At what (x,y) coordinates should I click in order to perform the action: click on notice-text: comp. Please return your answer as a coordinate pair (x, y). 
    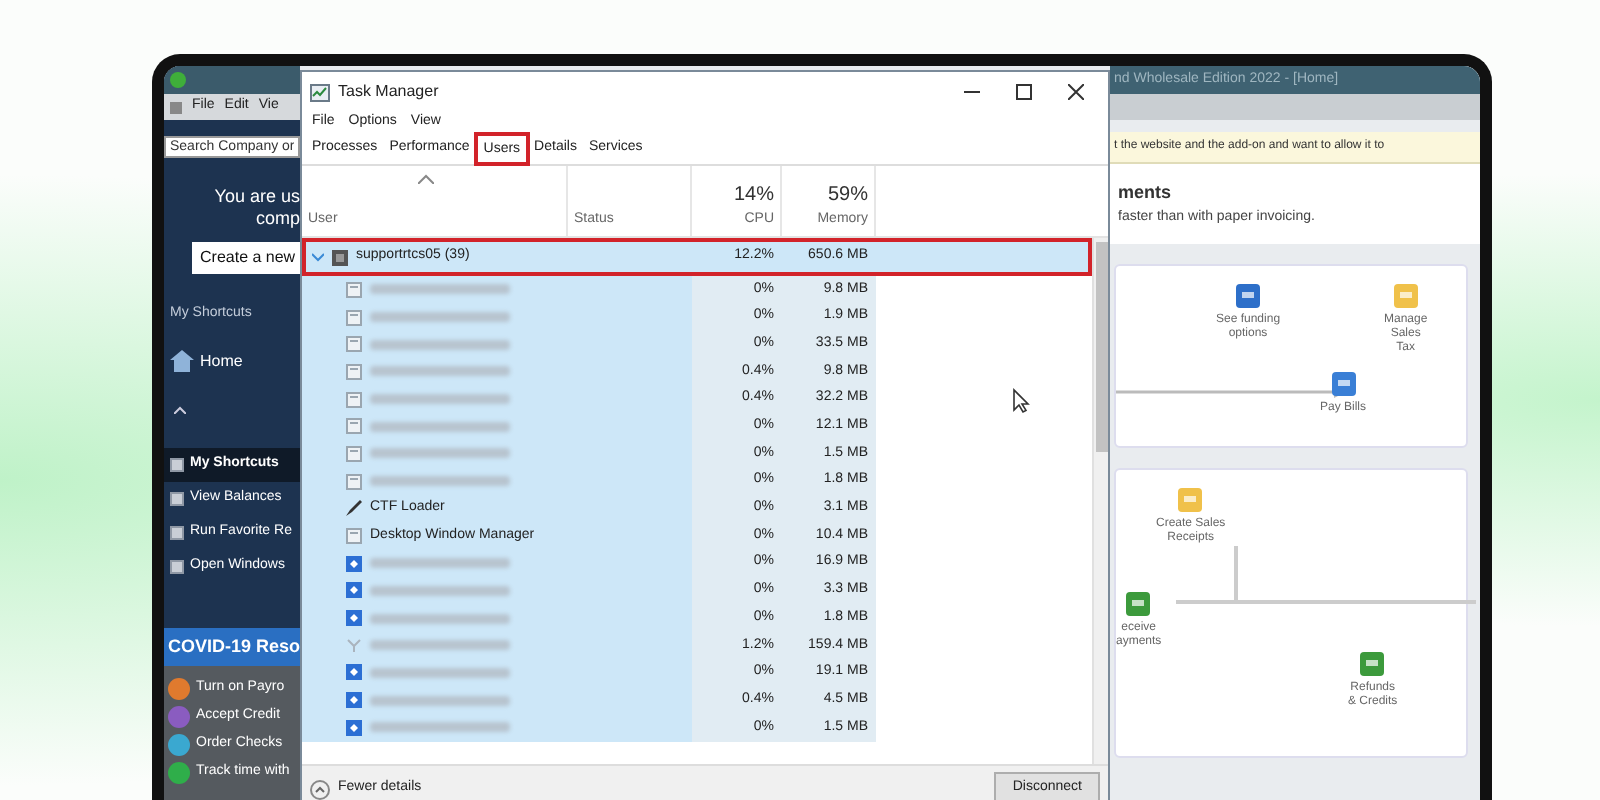
    Looking at the image, I should click on (276, 219).